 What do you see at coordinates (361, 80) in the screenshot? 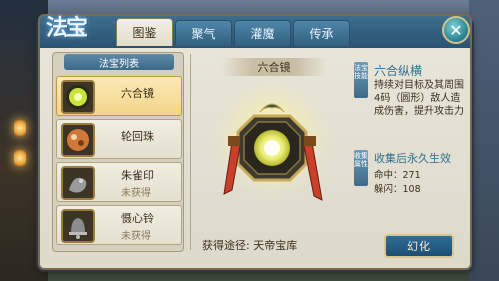
I see `skill-tag: 法宝技能` at bounding box center [361, 80].